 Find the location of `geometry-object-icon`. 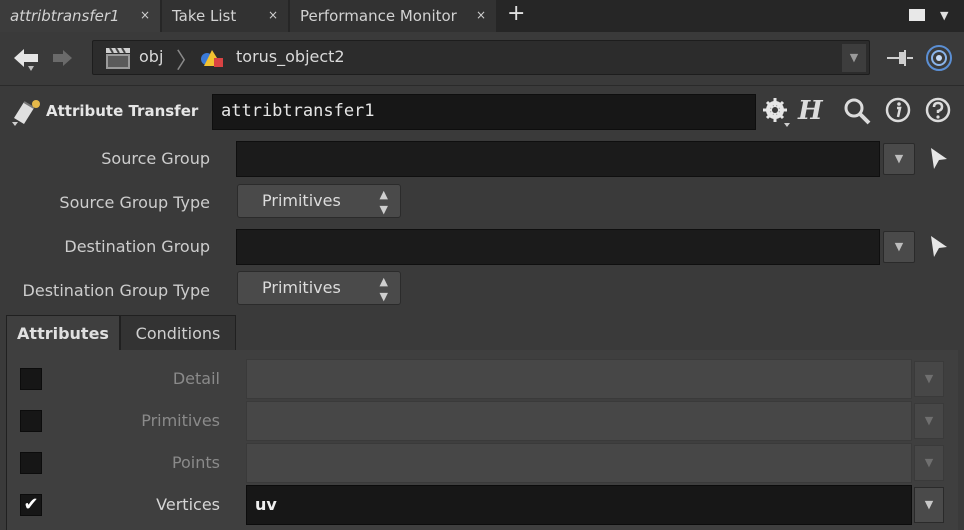

geometry-object-icon is located at coordinates (212, 58).